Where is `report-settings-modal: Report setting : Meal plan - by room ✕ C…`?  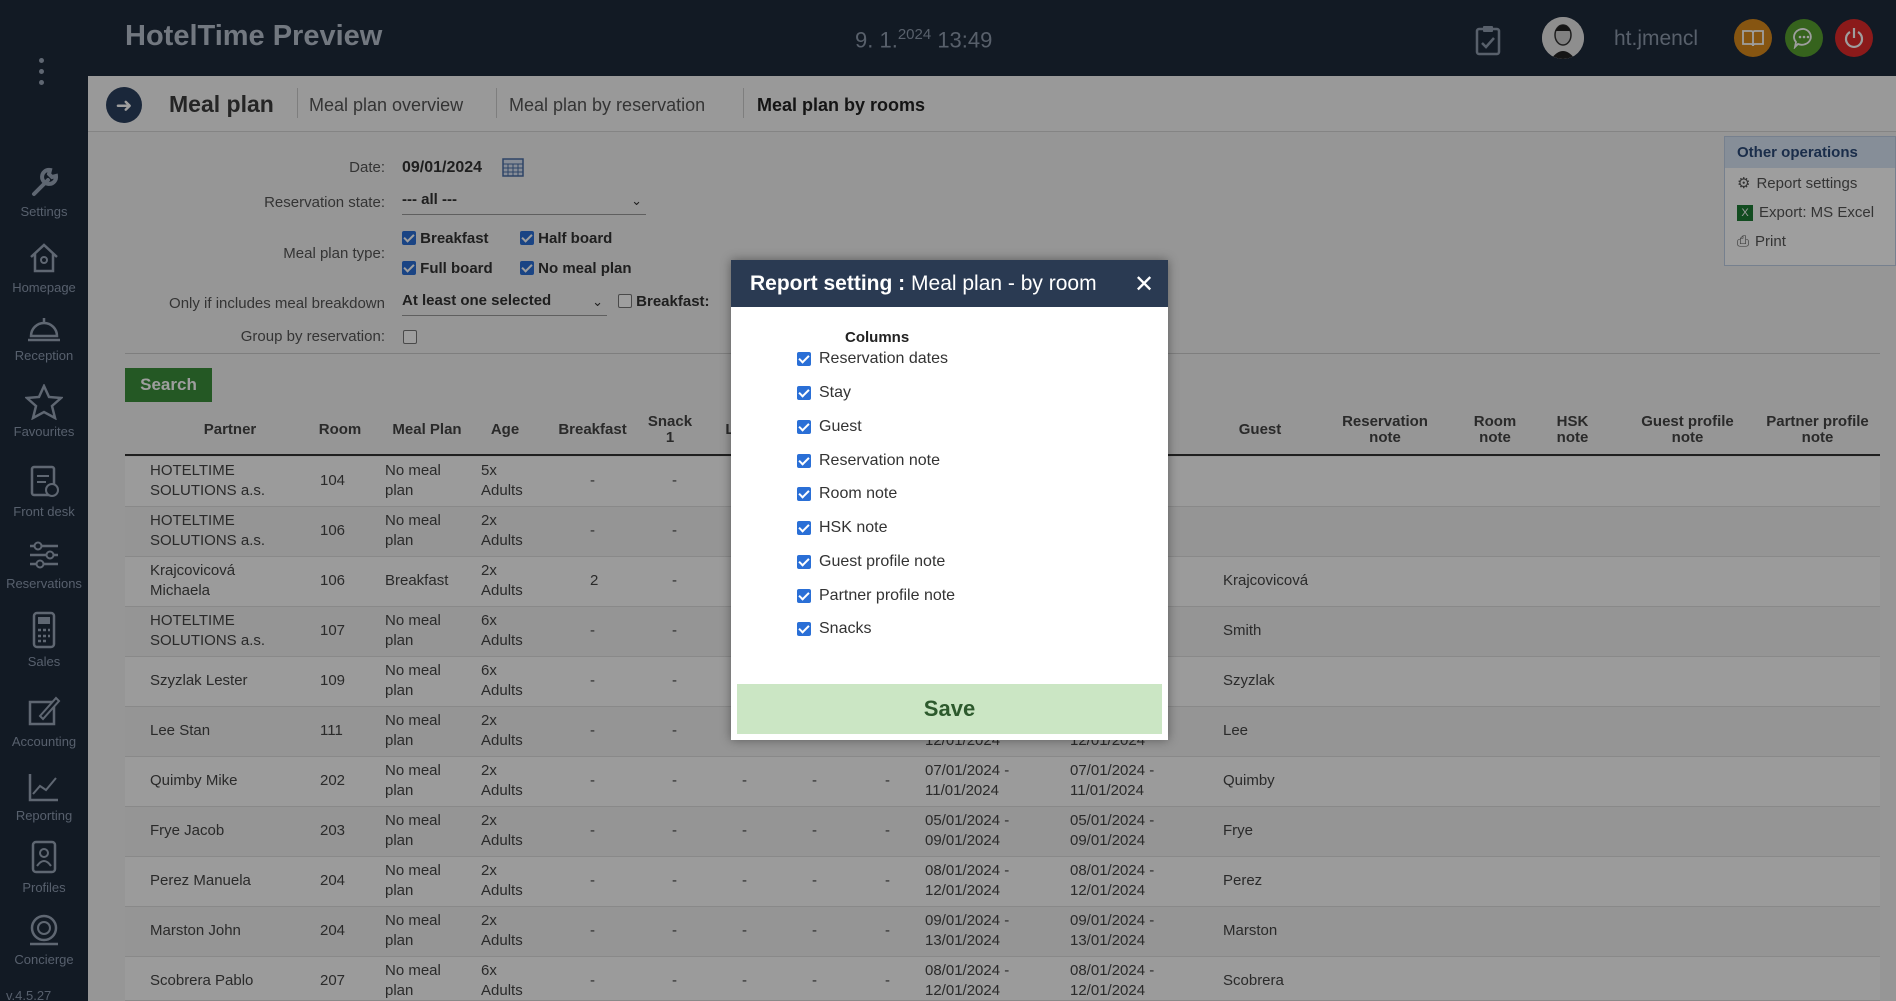 report-settings-modal: Report setting : Meal plan - by room ✕ C… is located at coordinates (949, 500).